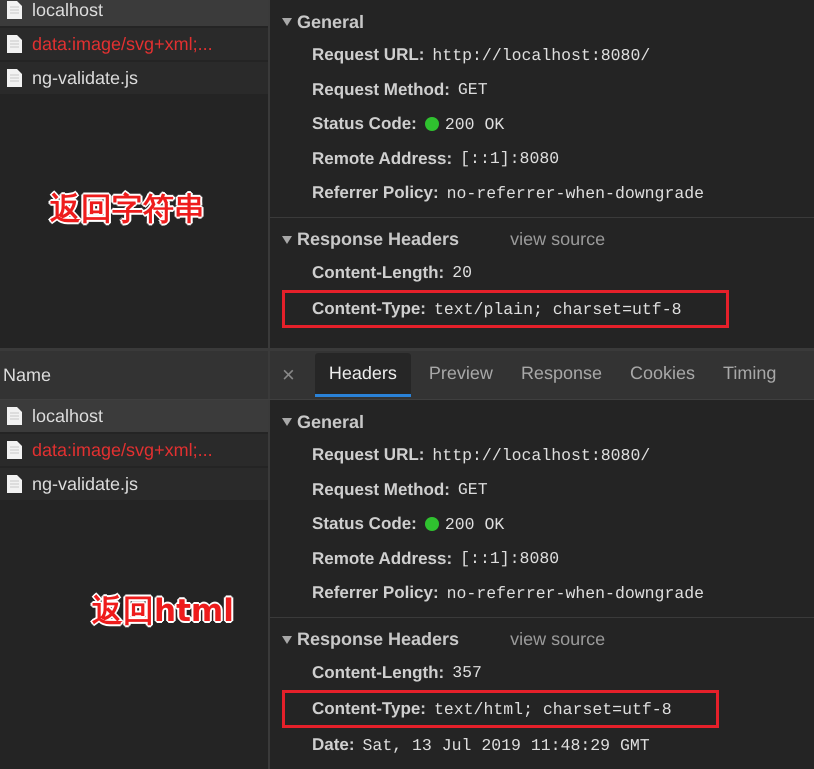  What do you see at coordinates (663, 375) in the screenshot?
I see `tab: Cookies` at bounding box center [663, 375].